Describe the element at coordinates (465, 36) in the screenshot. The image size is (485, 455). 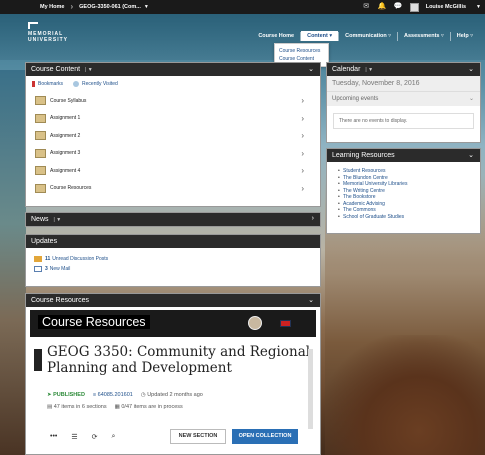
I see `nav-help: Help ▿` at that location.